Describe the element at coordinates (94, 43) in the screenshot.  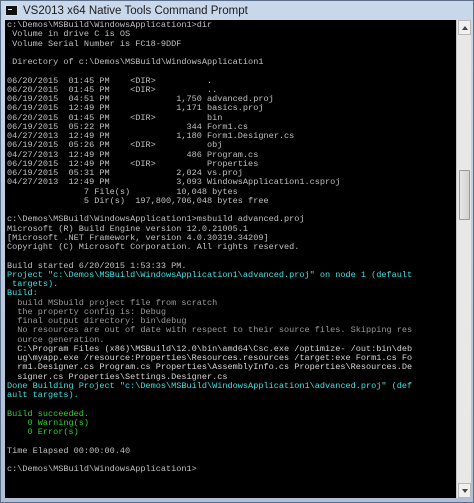
I see `console-line: Volume Serial Number is FC18-9DDF` at that location.